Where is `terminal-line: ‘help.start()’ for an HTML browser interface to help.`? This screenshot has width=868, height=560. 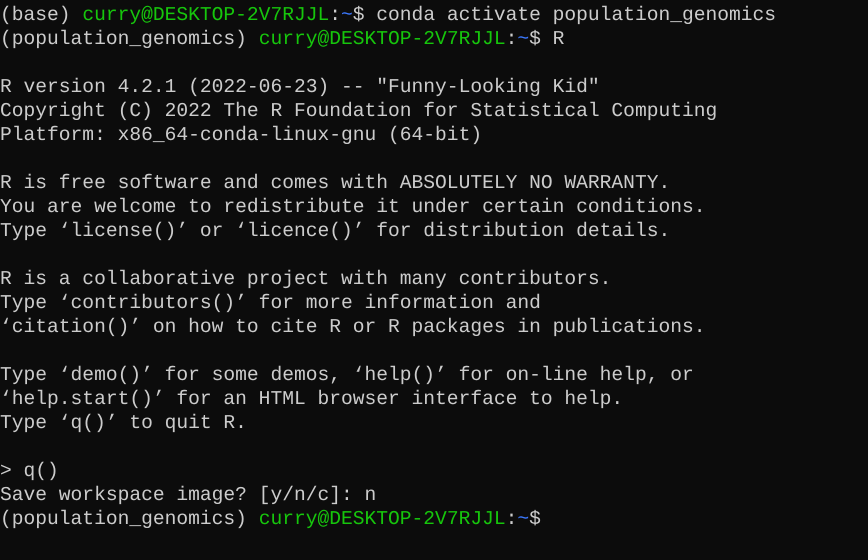 terminal-line: ‘help.start()’ for an HTML browser interface to help. is located at coordinates (312, 399).